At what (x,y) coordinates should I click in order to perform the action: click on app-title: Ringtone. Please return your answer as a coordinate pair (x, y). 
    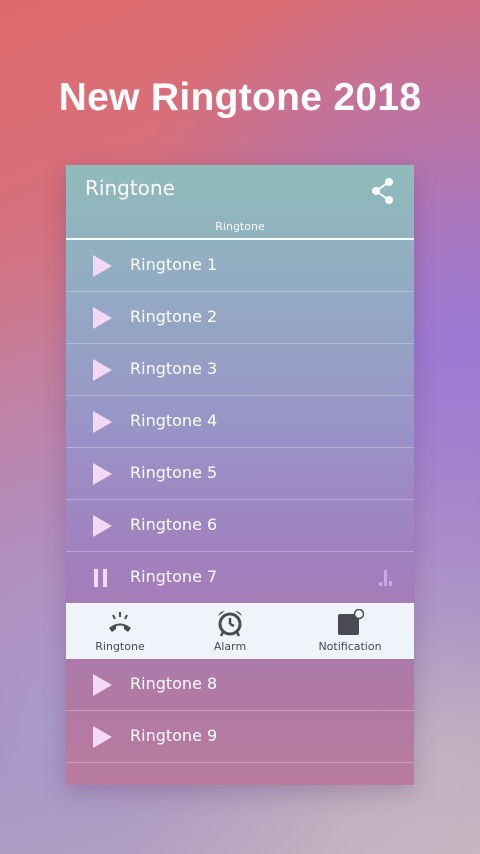
    Looking at the image, I should click on (130, 188).